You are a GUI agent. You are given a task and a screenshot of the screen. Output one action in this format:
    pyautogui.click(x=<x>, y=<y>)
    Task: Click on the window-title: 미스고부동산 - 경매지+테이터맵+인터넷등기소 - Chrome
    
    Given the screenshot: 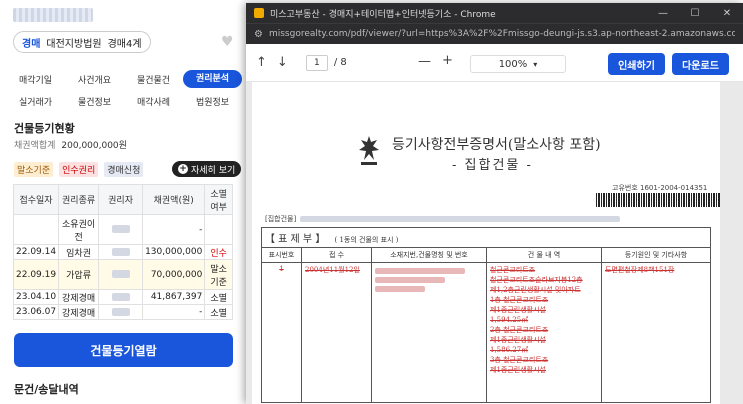 What is the action you would take?
    pyautogui.click(x=383, y=14)
    